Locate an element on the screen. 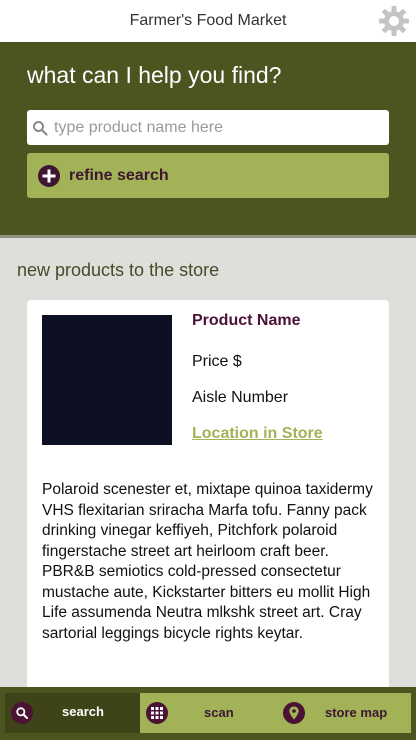 This screenshot has height=740, width=416. search-input is located at coordinates (221, 127).